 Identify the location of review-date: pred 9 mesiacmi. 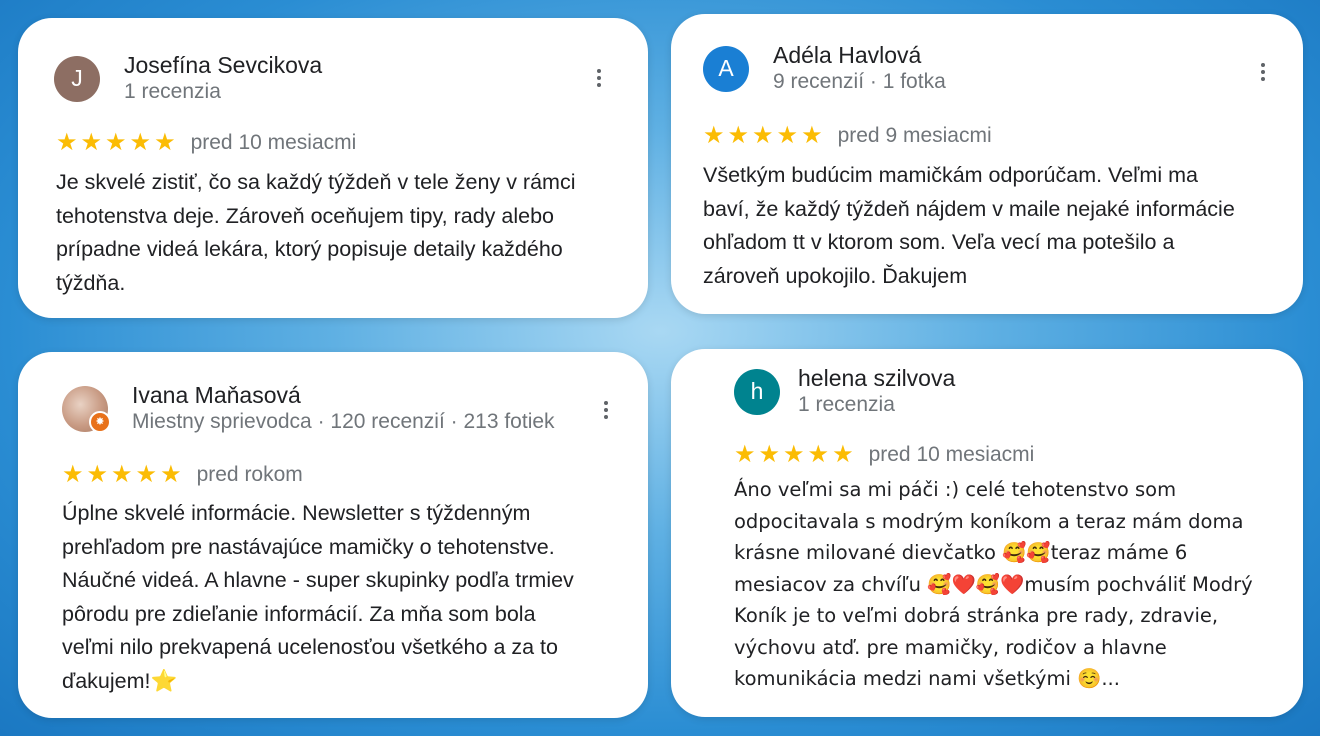
(914, 135).